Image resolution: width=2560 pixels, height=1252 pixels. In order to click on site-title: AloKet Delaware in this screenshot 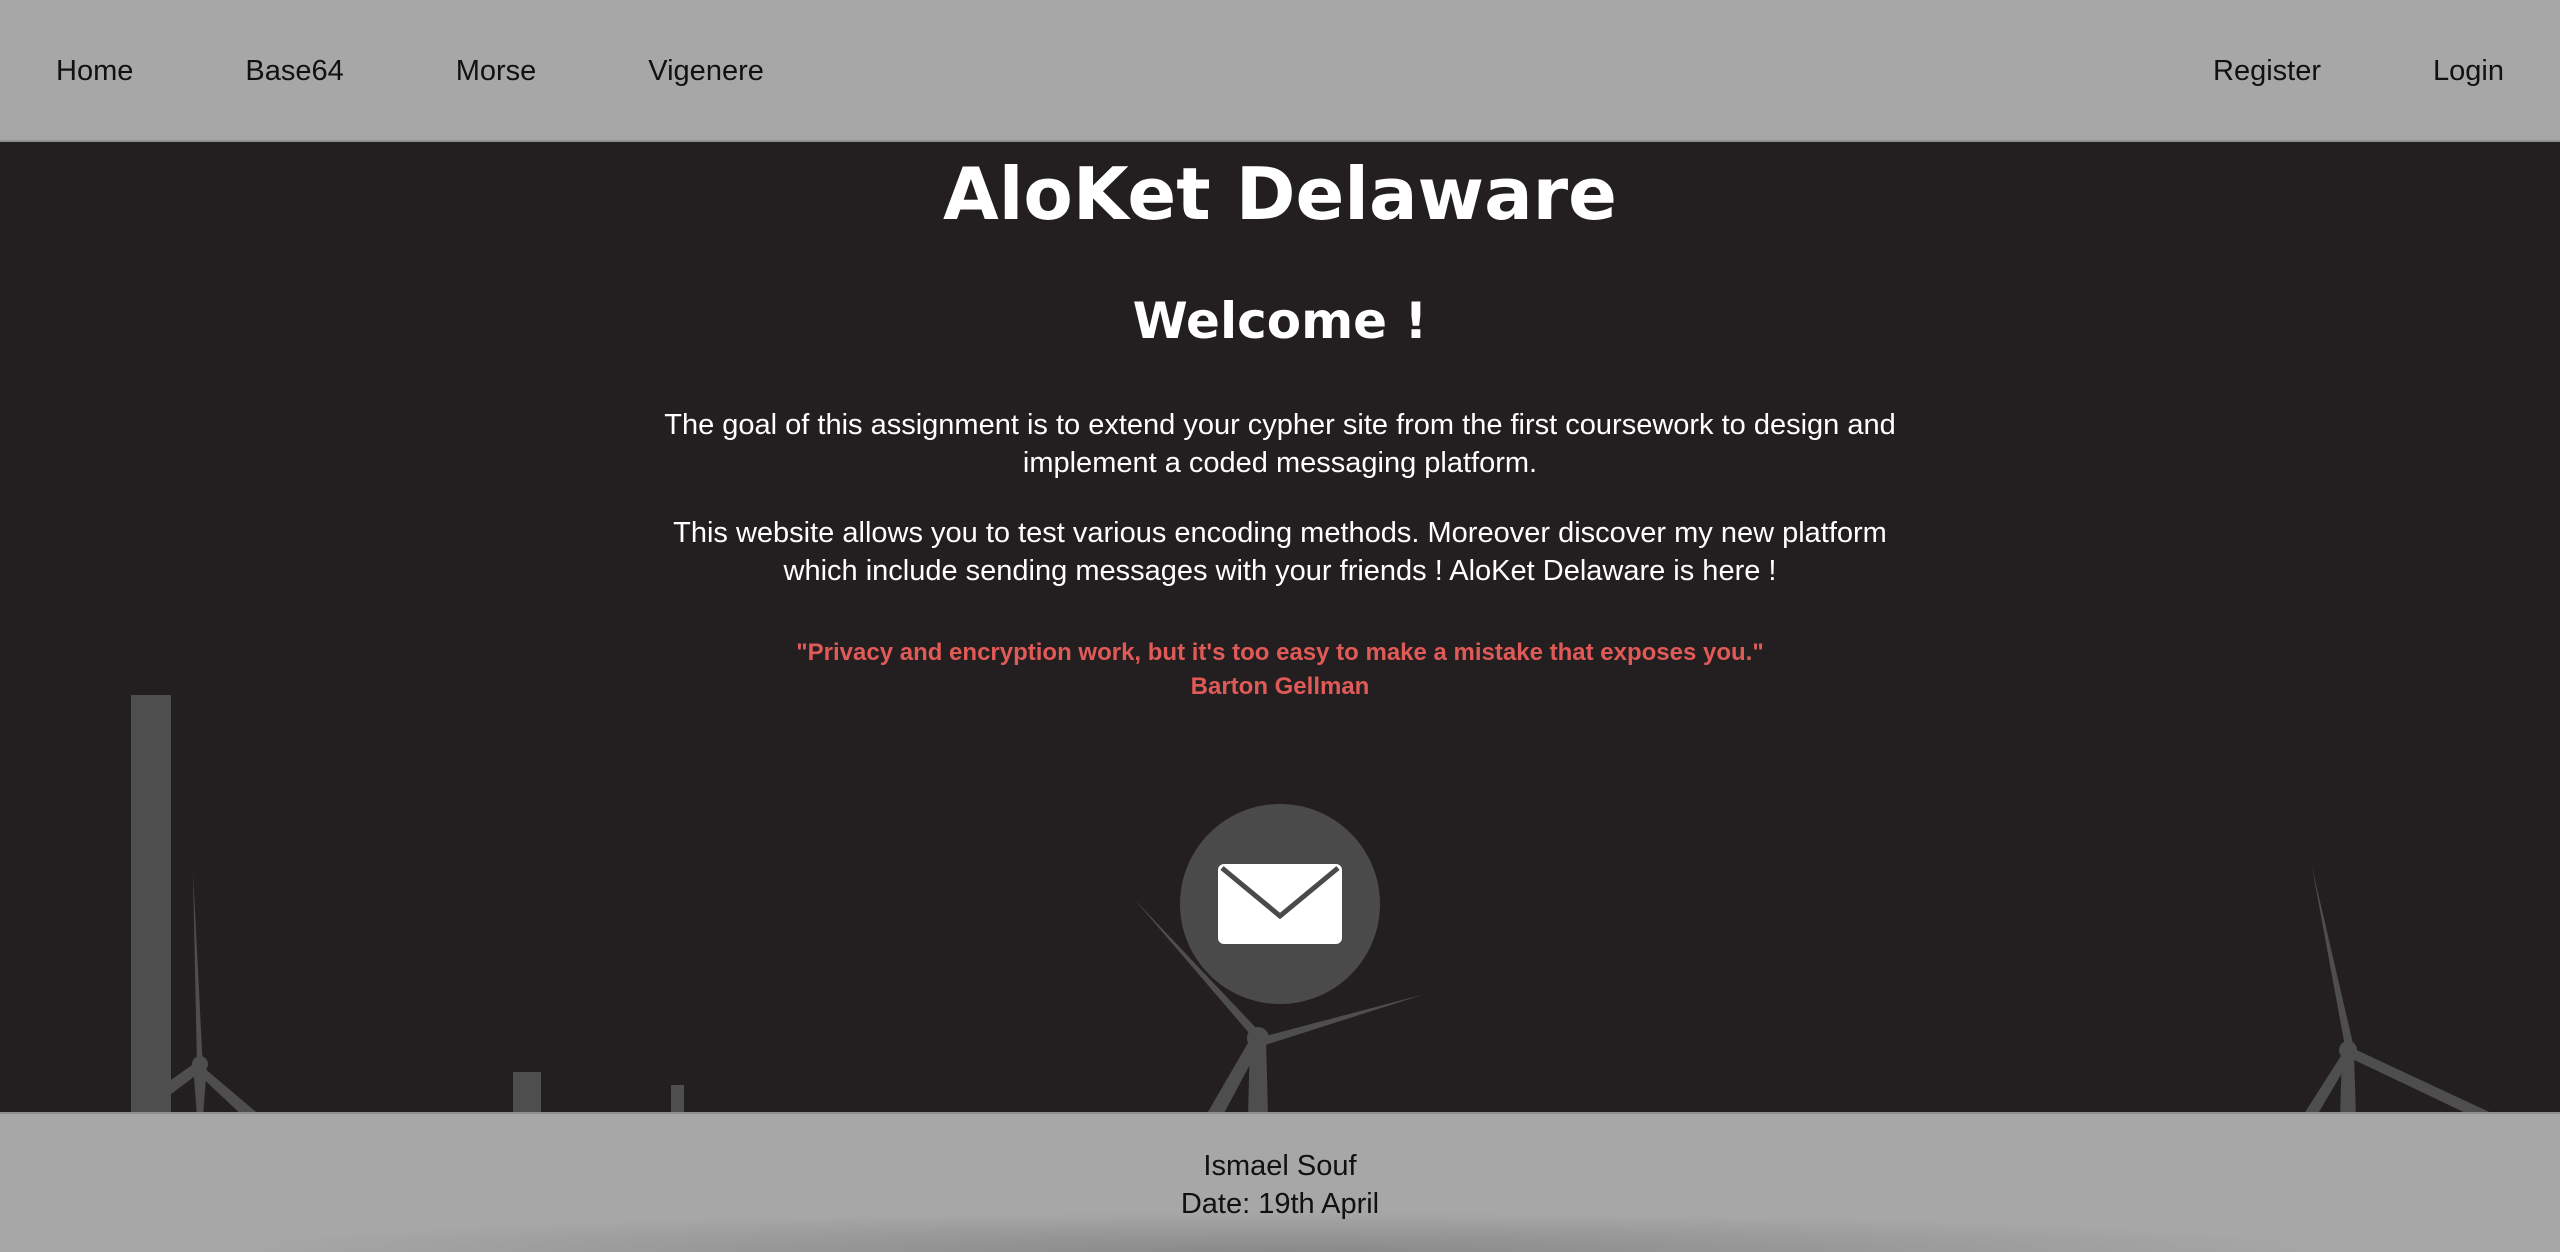, I will do `click(1279, 194)`.